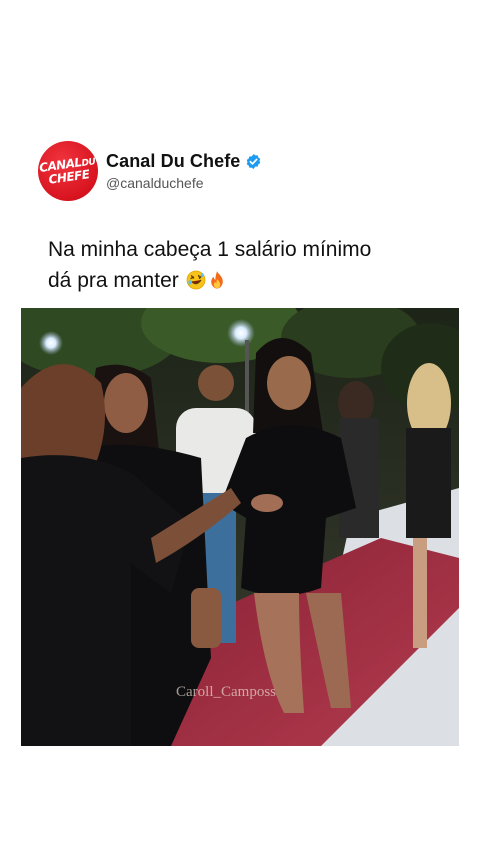  I want to click on canal-du-chefe-logo: CANALDU CHEFE, so click(67, 171).